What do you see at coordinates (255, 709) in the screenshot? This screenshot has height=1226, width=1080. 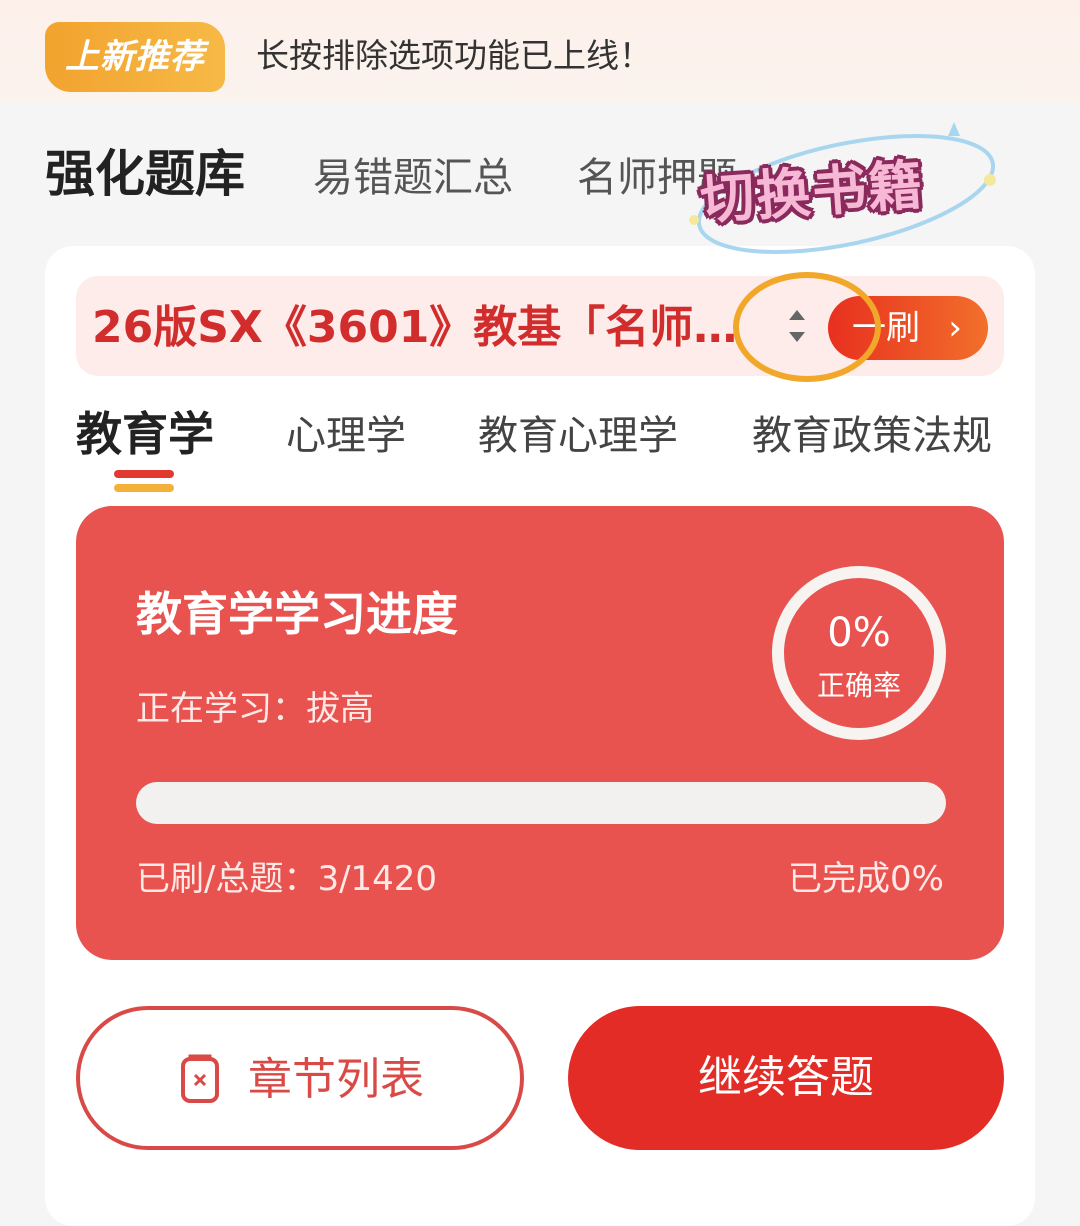 I see `currently-studying: 正在学习：拔高` at bounding box center [255, 709].